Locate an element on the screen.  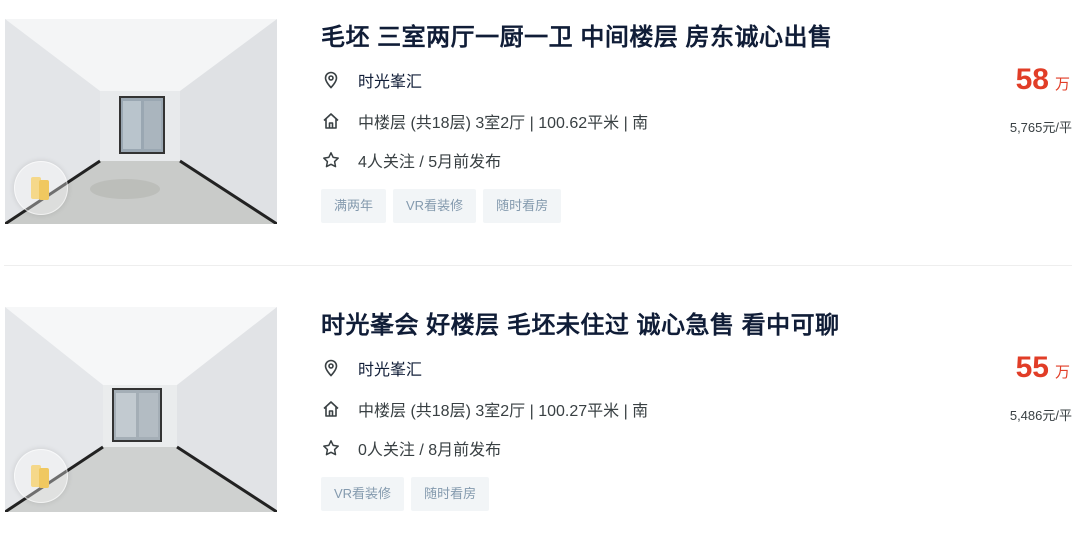
house-info-row: 中楼层 (共18层) 3室2厅 | 100.27平米 | 南 is located at coordinates (484, 409).